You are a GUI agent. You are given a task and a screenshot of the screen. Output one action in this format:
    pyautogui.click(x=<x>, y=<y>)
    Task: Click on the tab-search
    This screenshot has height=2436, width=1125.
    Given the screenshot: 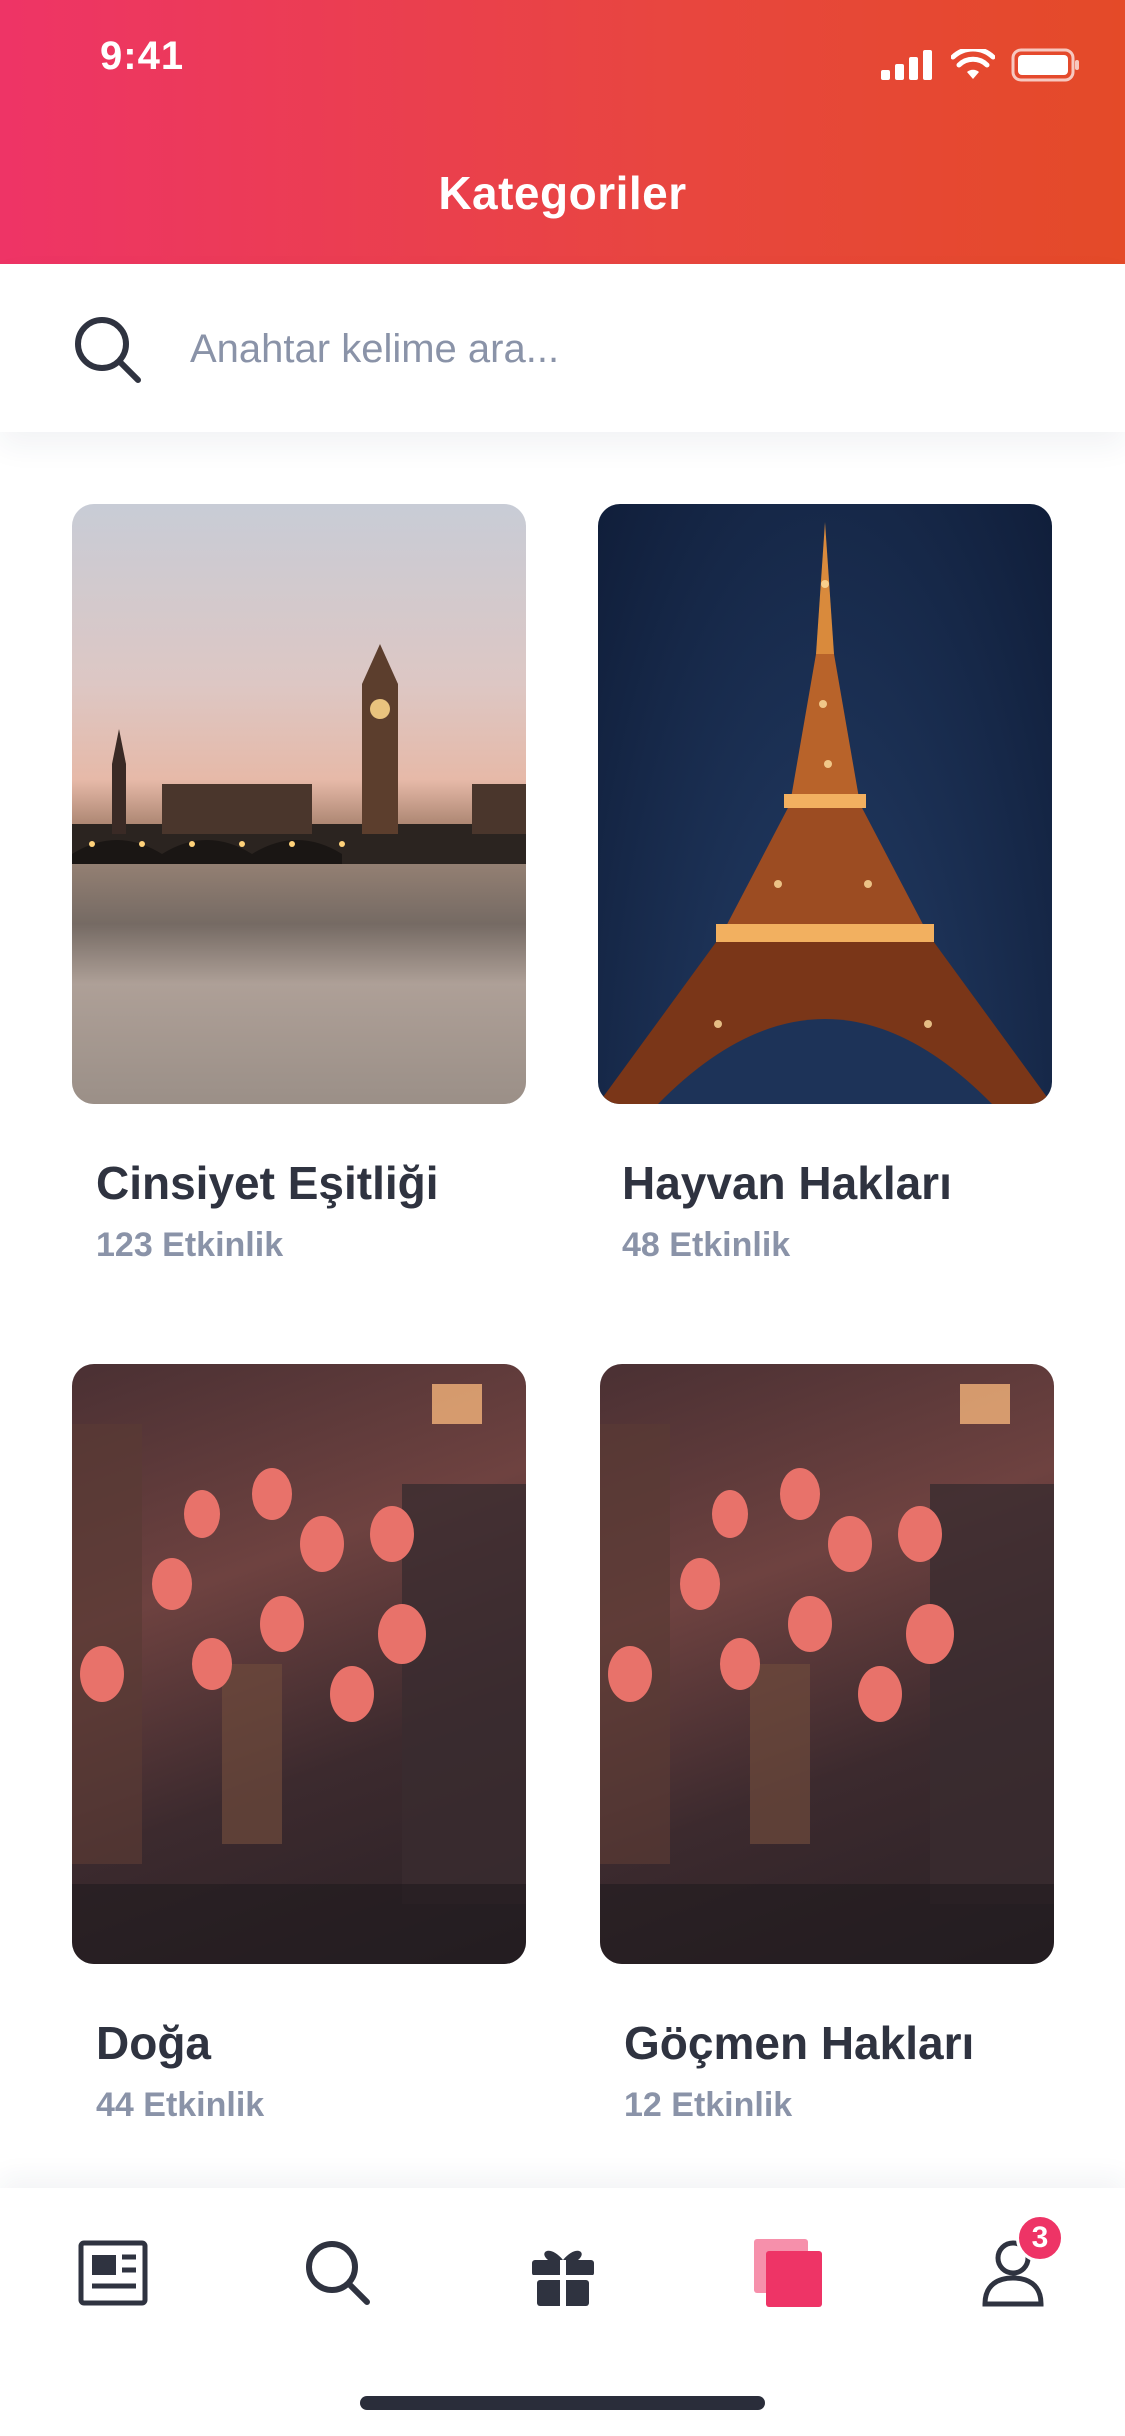 What is the action you would take?
    pyautogui.click(x=338, y=2273)
    